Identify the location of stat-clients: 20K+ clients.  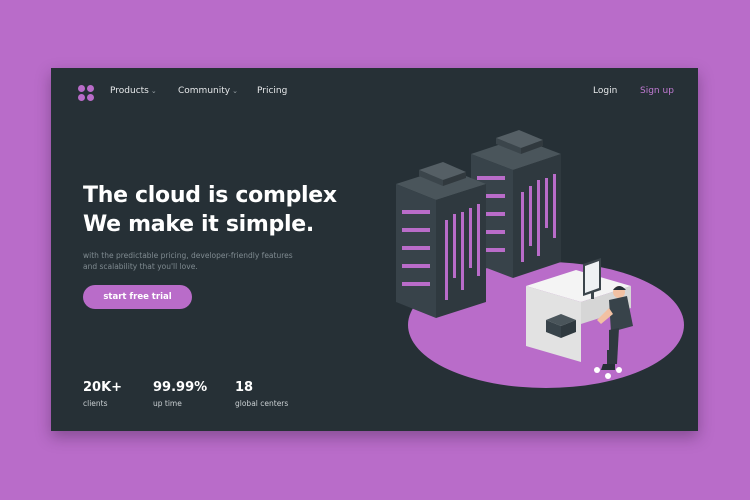
(102, 394).